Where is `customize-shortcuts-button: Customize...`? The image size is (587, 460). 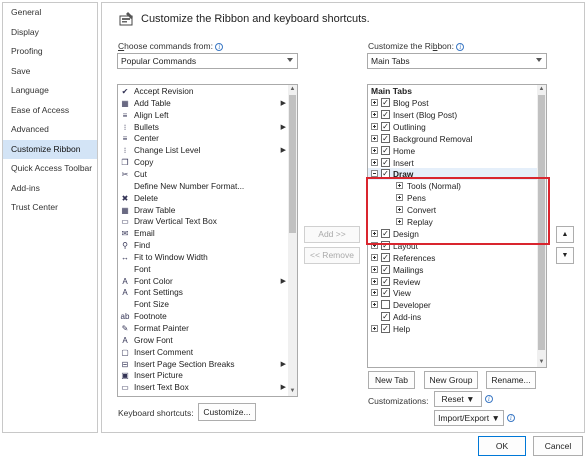
customize-shortcuts-button: Customize... is located at coordinates (227, 412).